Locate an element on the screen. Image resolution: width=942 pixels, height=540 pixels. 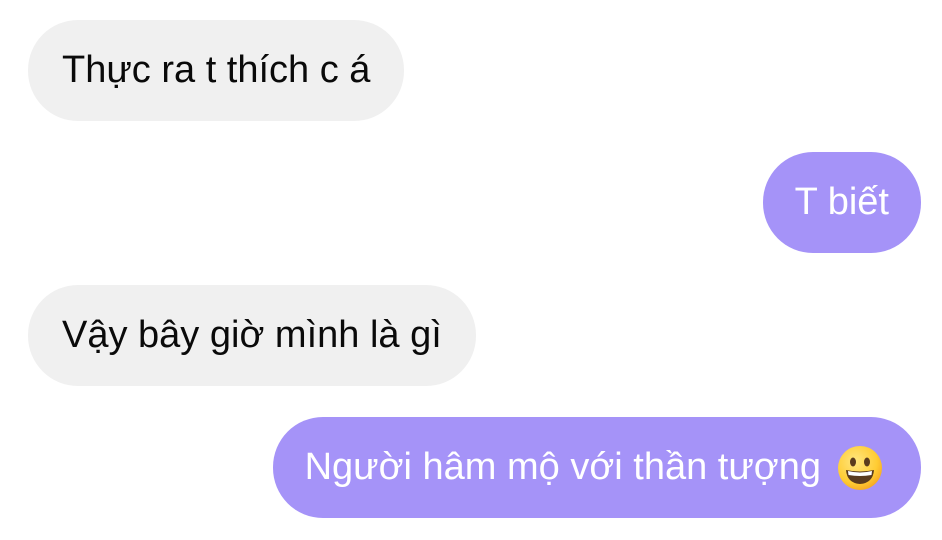
incoming-message-bubble: Vậy bây giờ mình là gì is located at coordinates (252, 335).